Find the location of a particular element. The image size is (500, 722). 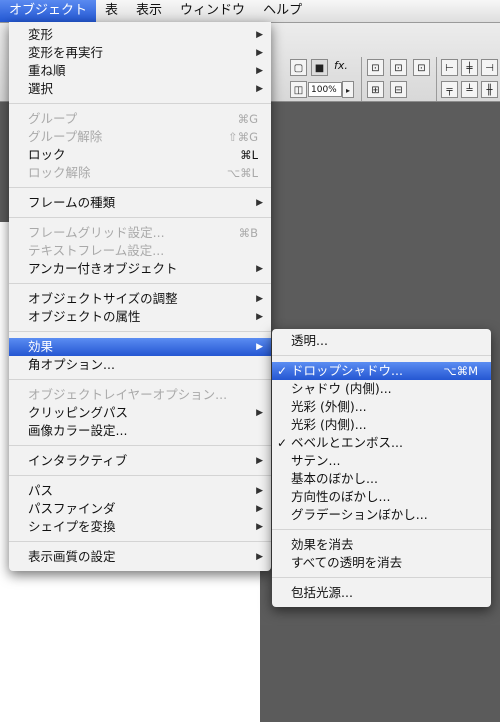

effects-fx-icon: fx. is located at coordinates (341, 65).